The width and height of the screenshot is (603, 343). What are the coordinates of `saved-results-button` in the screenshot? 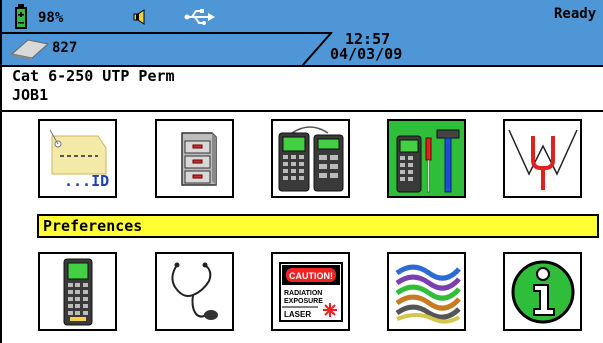 It's located at (194, 158).